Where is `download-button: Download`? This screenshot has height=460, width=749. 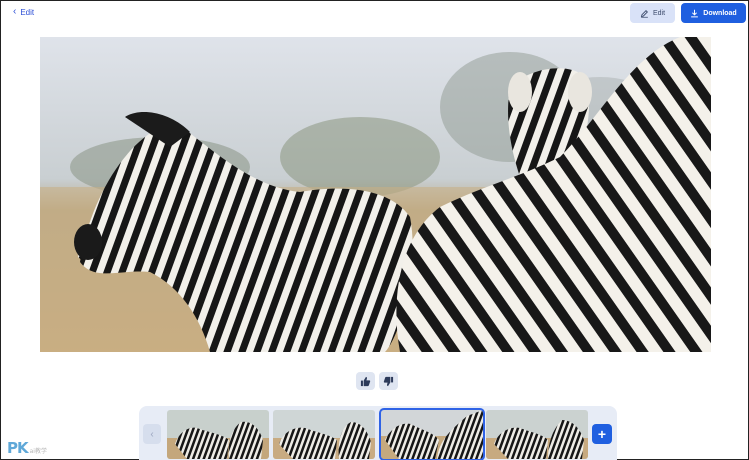
download-button: Download is located at coordinates (713, 13).